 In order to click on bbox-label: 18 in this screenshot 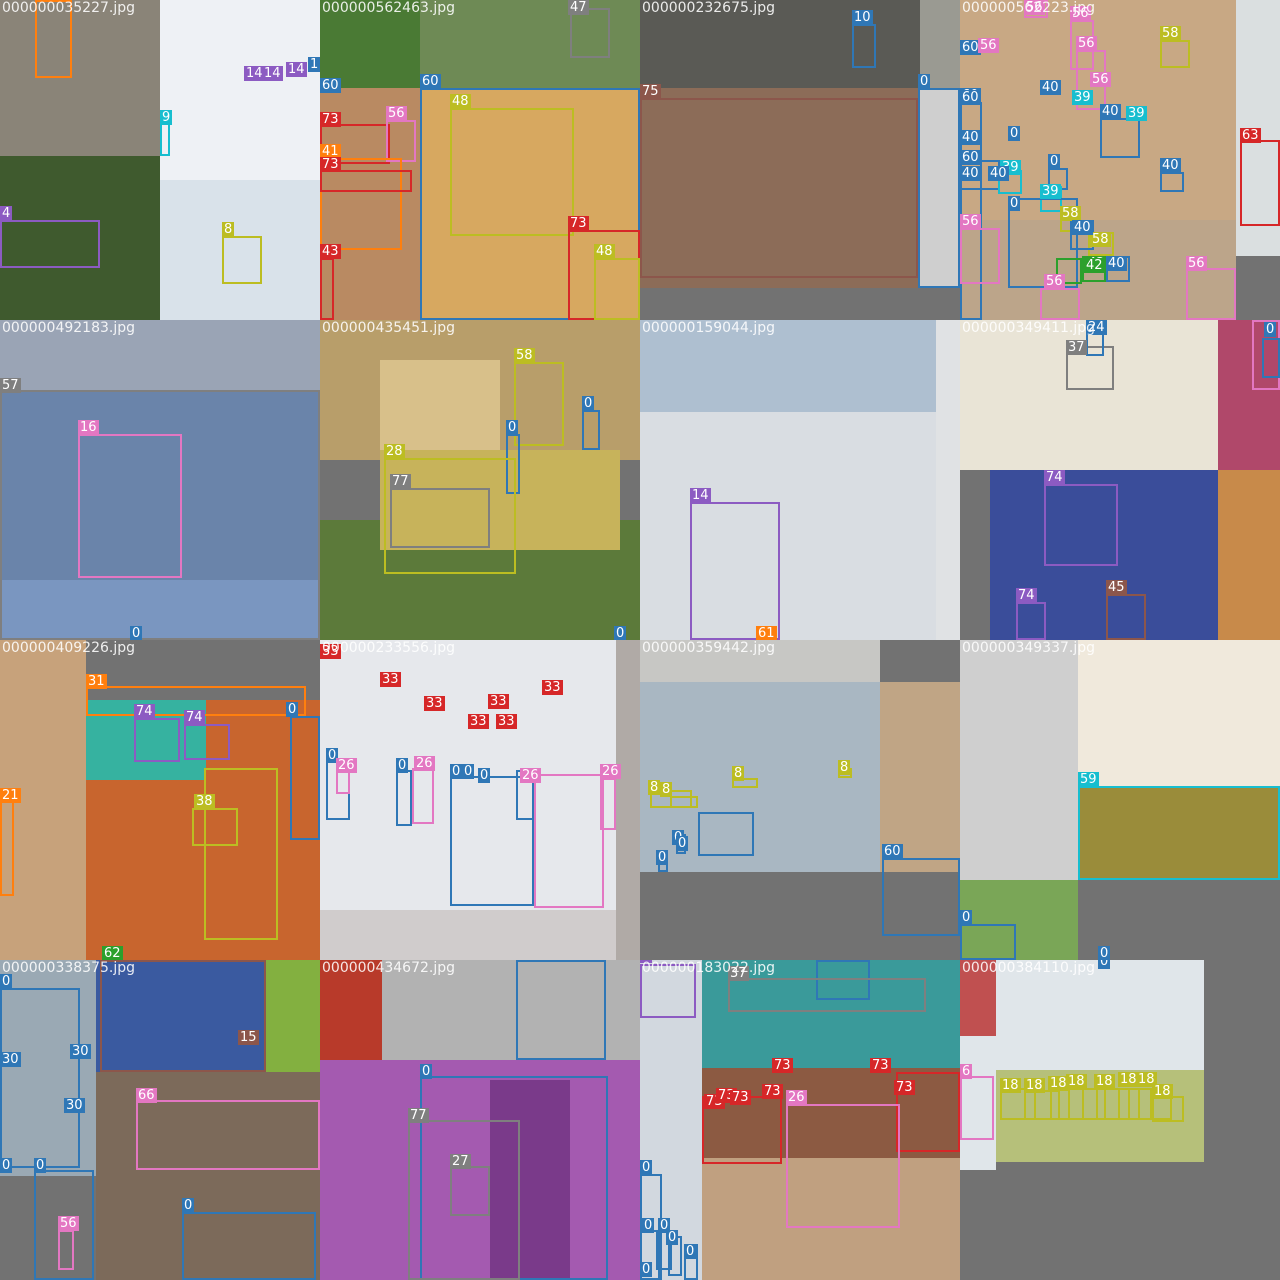, I will do `click(1162, 1091)`.